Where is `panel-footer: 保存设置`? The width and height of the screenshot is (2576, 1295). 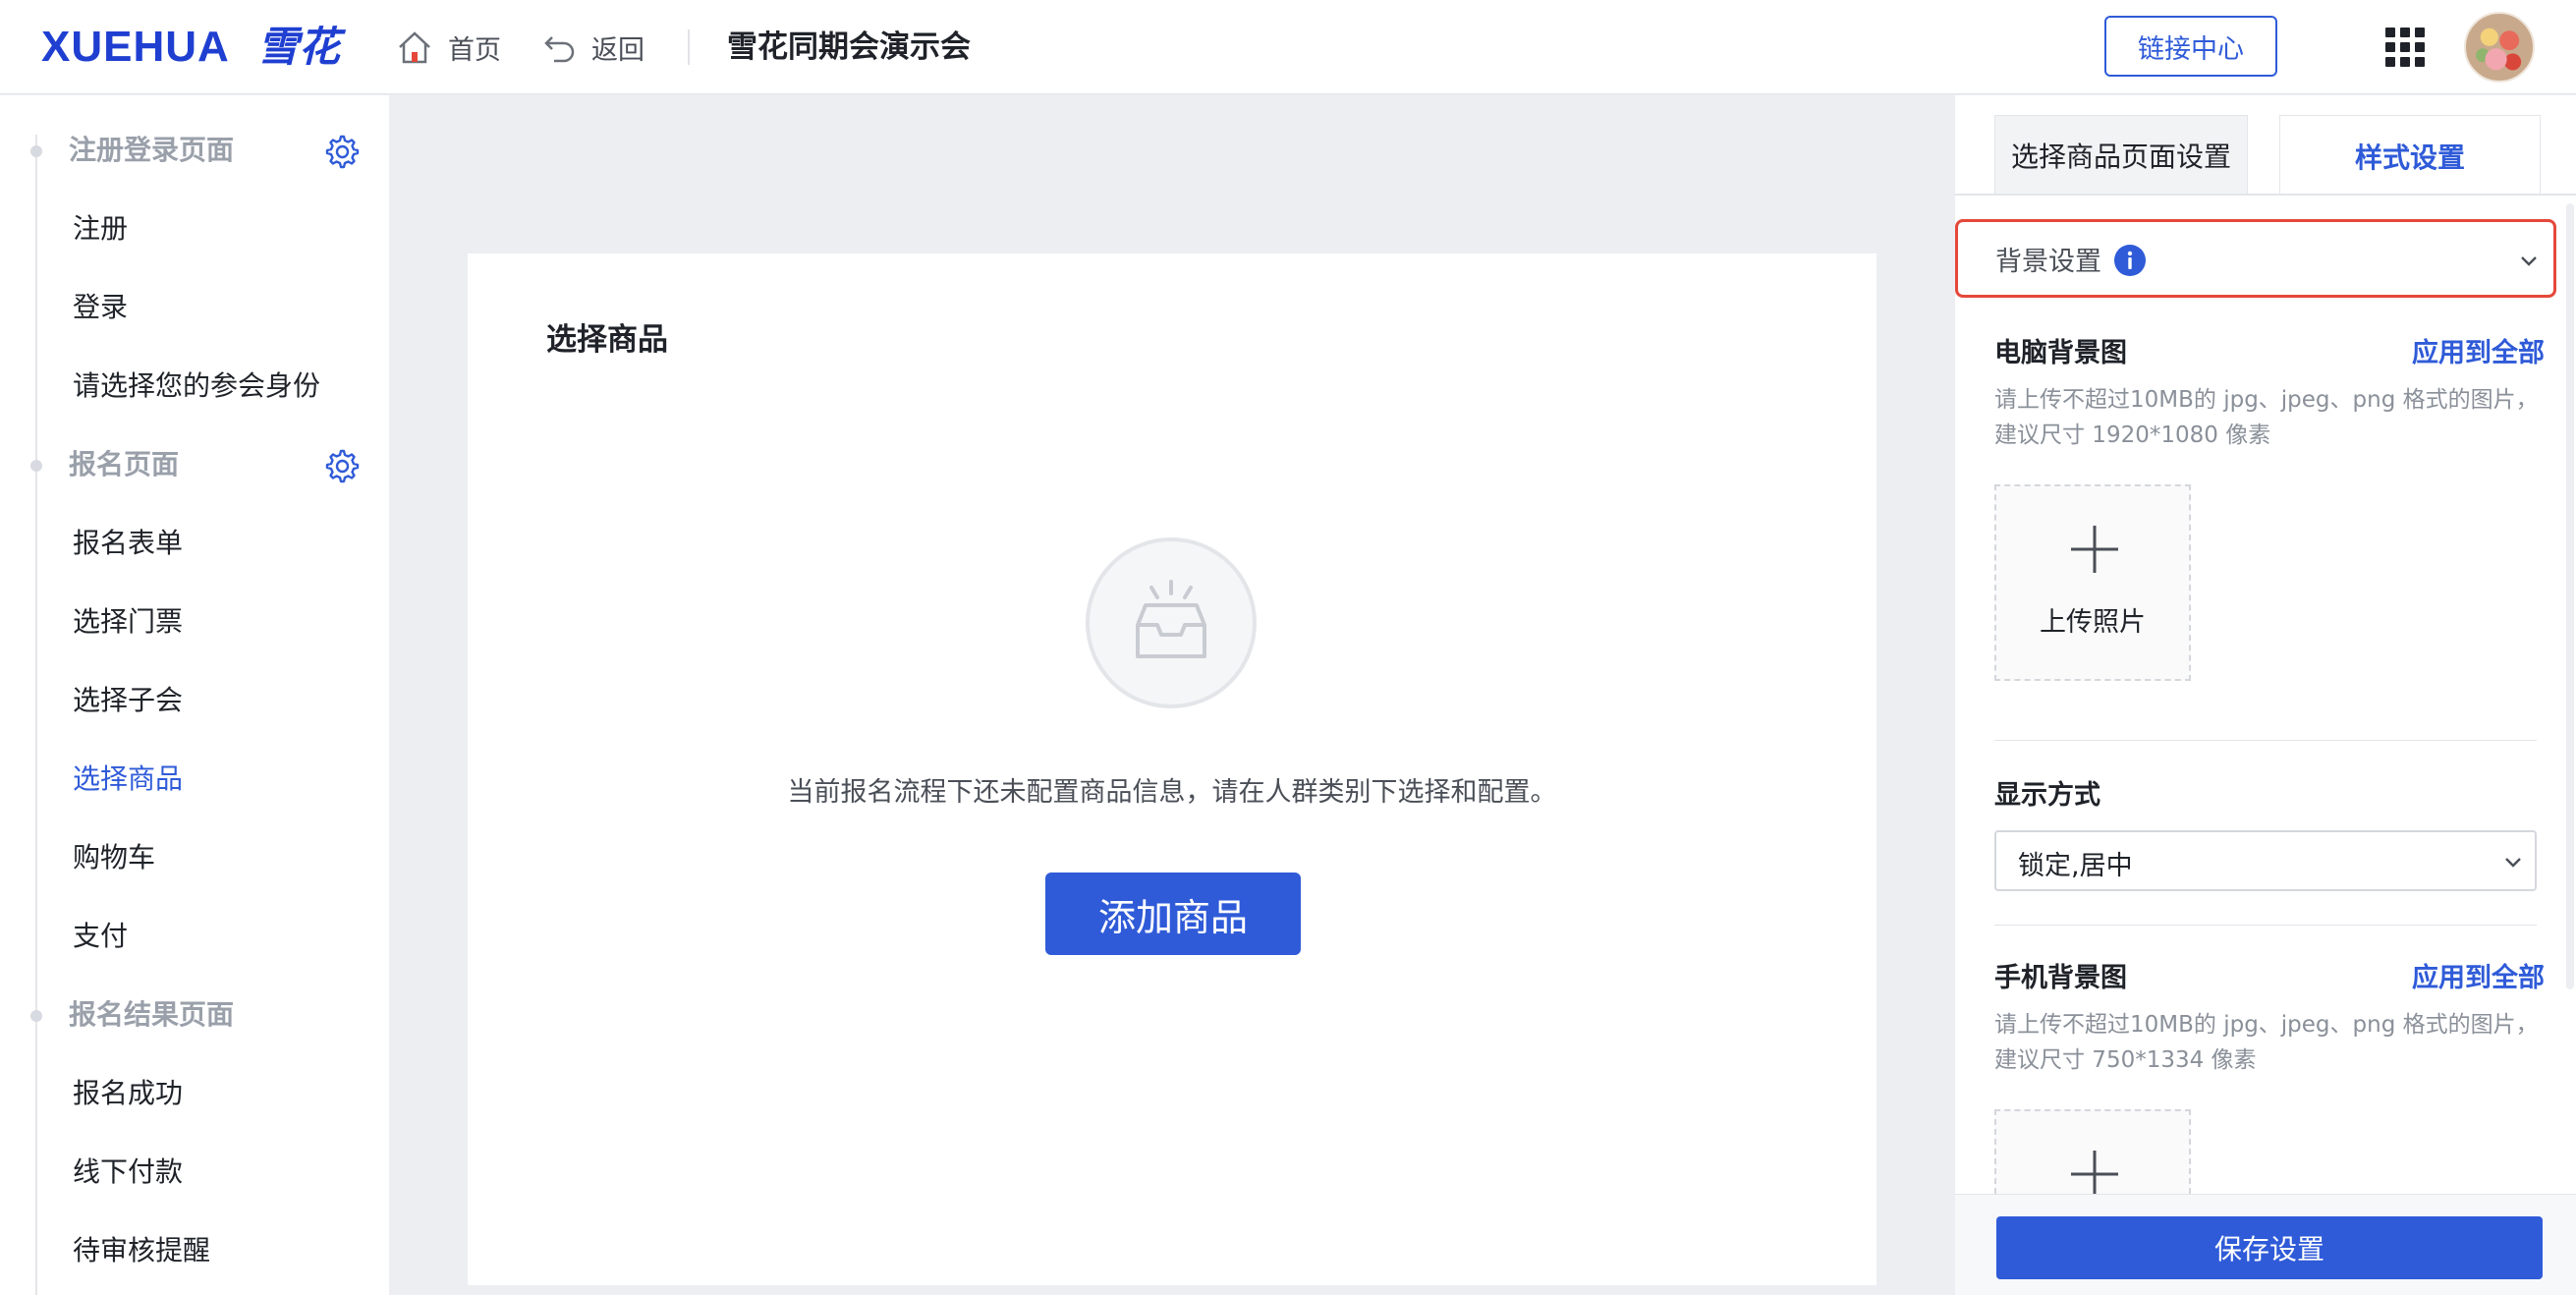
panel-footer: 保存设置 is located at coordinates (2265, 1245).